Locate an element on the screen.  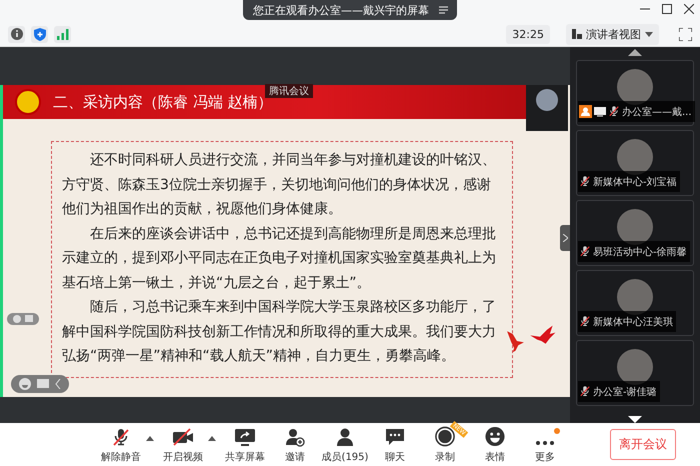
emblem-icon is located at coordinates (28, 102).